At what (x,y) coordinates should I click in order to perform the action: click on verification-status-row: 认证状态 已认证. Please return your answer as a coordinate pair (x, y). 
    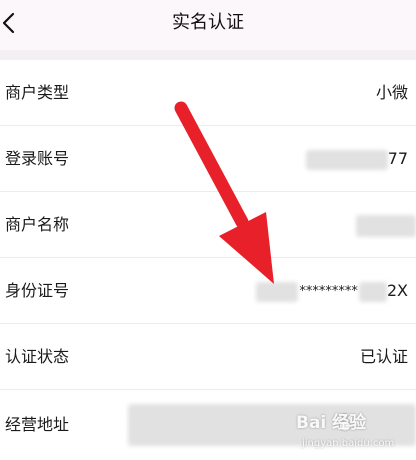
    Looking at the image, I should click on (208, 357).